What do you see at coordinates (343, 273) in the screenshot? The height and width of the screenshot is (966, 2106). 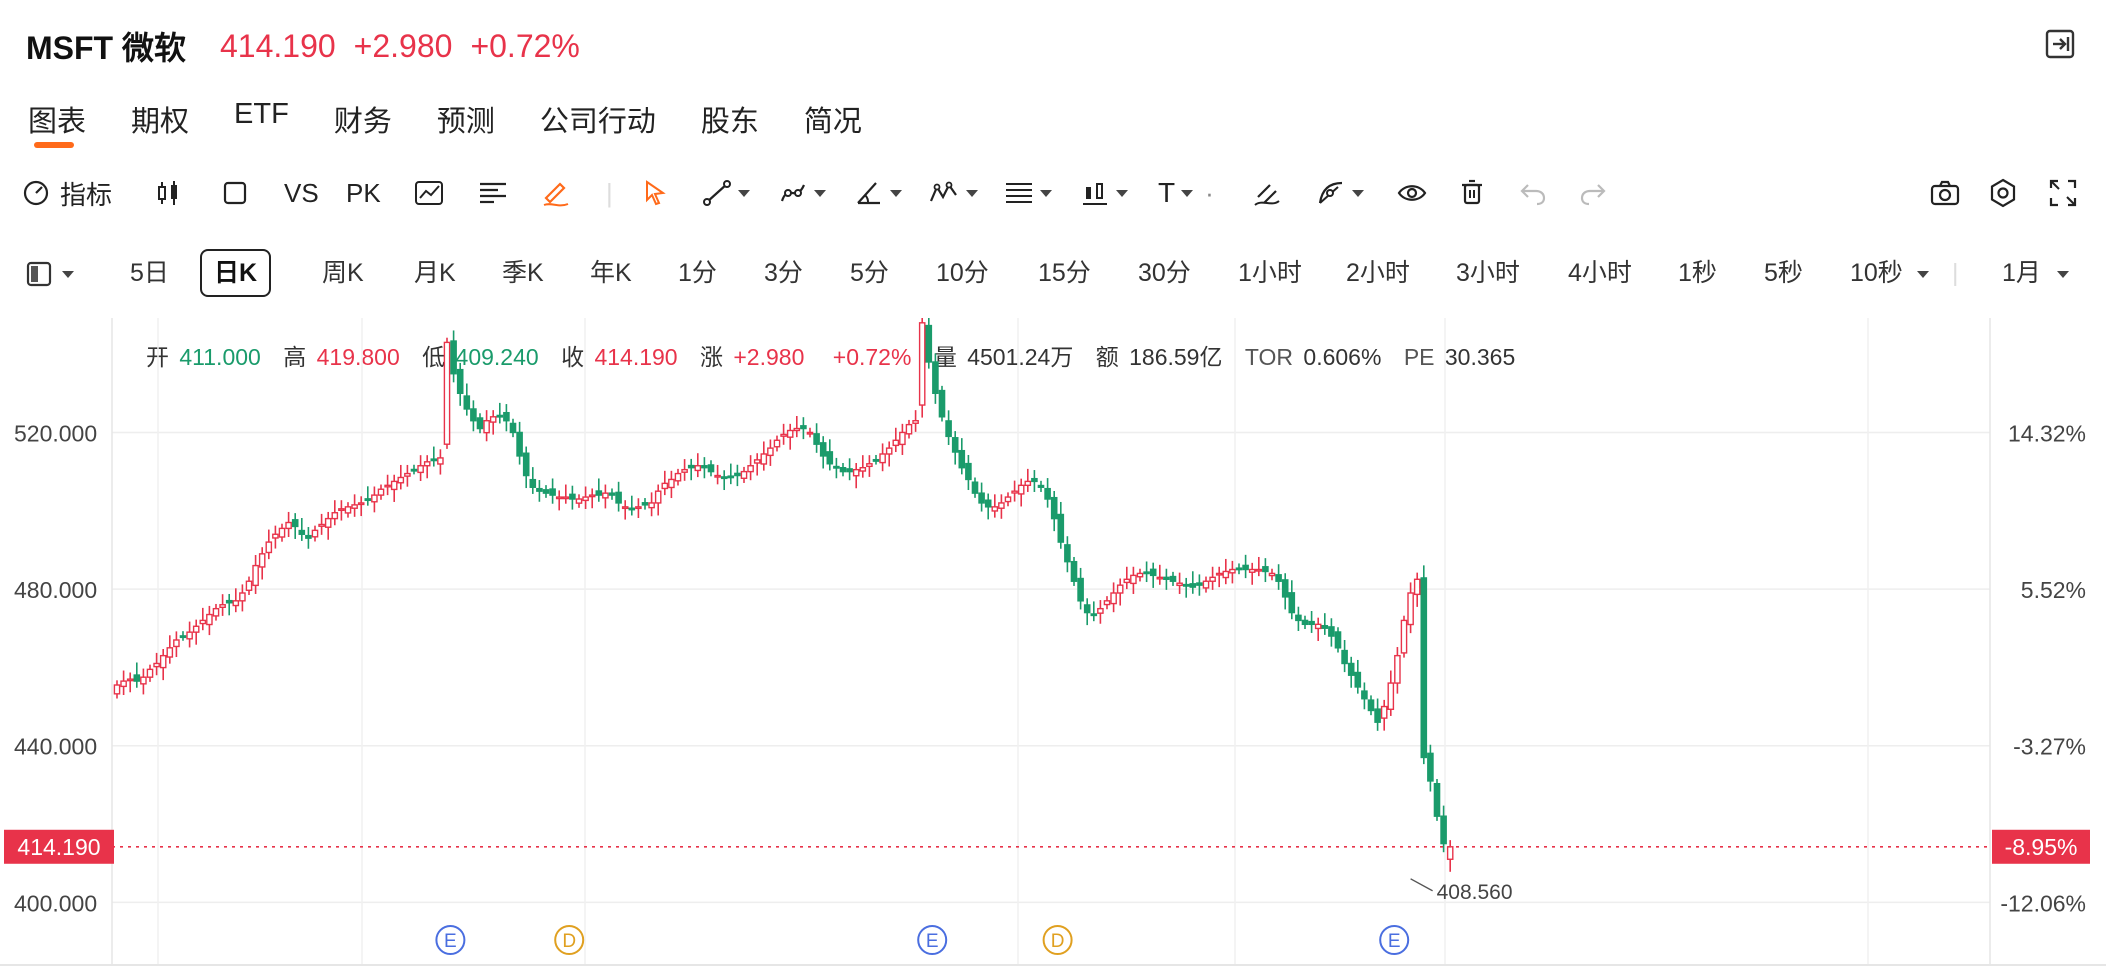 I see `period-2: 周K` at bounding box center [343, 273].